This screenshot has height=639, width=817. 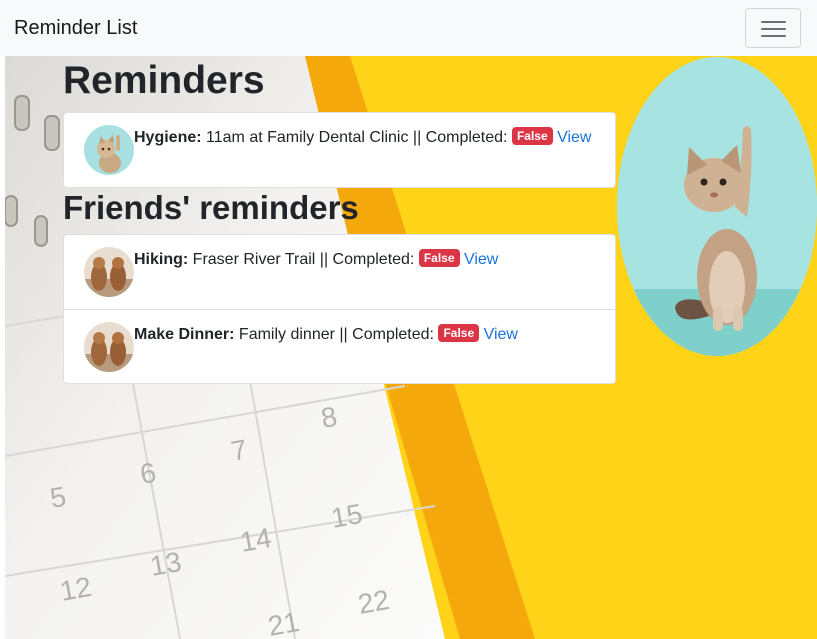 I want to click on section-title: Friends' reminders, so click(x=211, y=207).